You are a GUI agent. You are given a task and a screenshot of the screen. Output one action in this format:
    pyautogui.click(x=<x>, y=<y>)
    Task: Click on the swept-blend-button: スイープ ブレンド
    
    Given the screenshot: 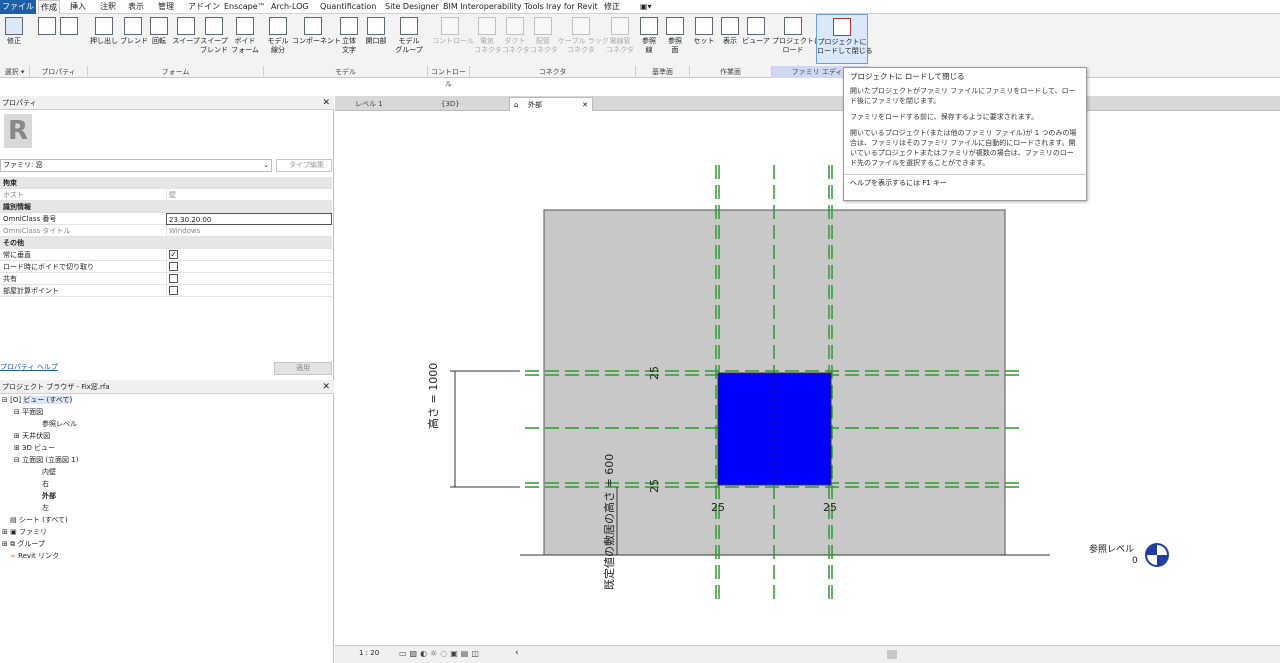 What is the action you would take?
    pyautogui.click(x=214, y=39)
    